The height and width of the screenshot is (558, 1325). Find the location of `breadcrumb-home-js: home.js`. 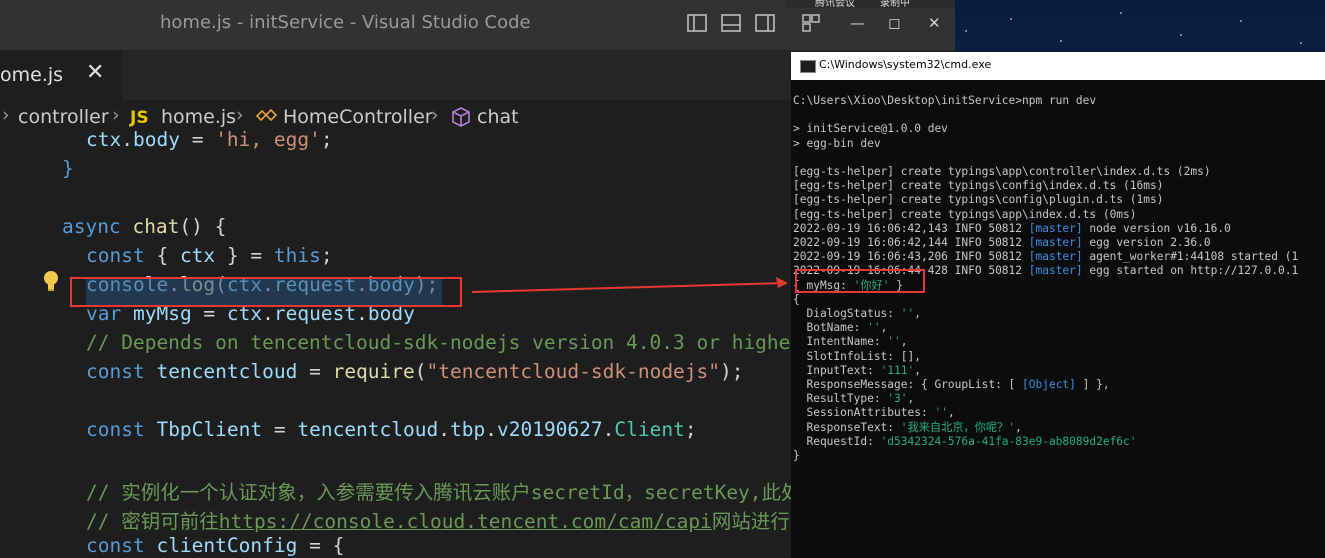

breadcrumb-home-js: home.js is located at coordinates (198, 117).